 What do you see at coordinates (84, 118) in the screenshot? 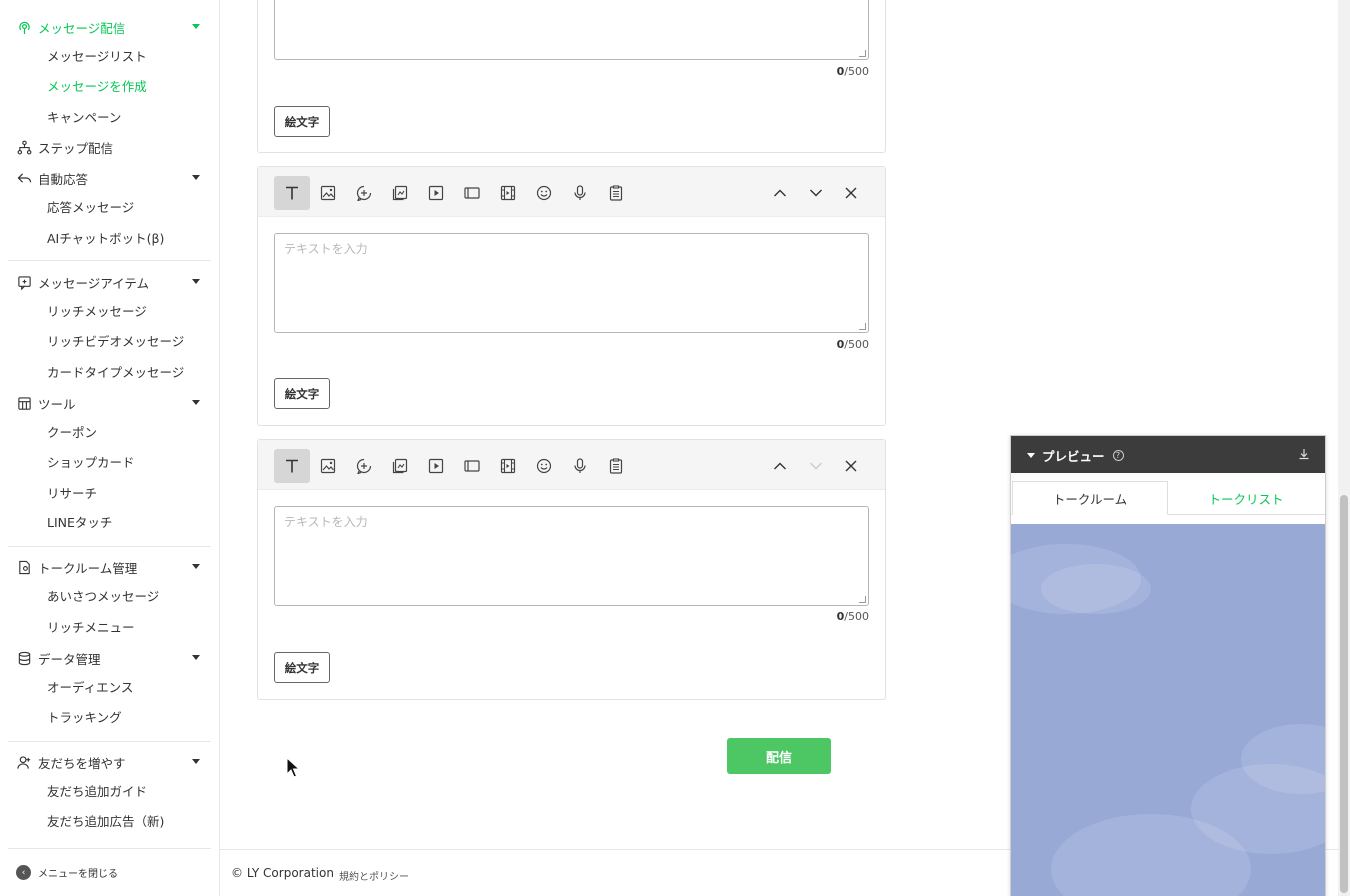
I see `nav-campaign: キャンペーン` at bounding box center [84, 118].